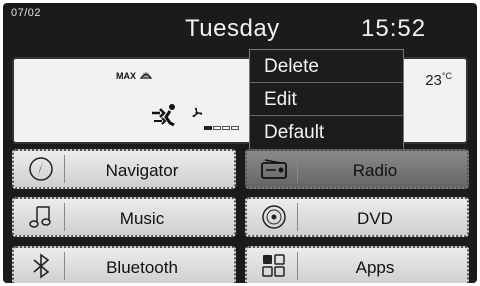  I want to click on menu-item-default: Default, so click(326, 132).